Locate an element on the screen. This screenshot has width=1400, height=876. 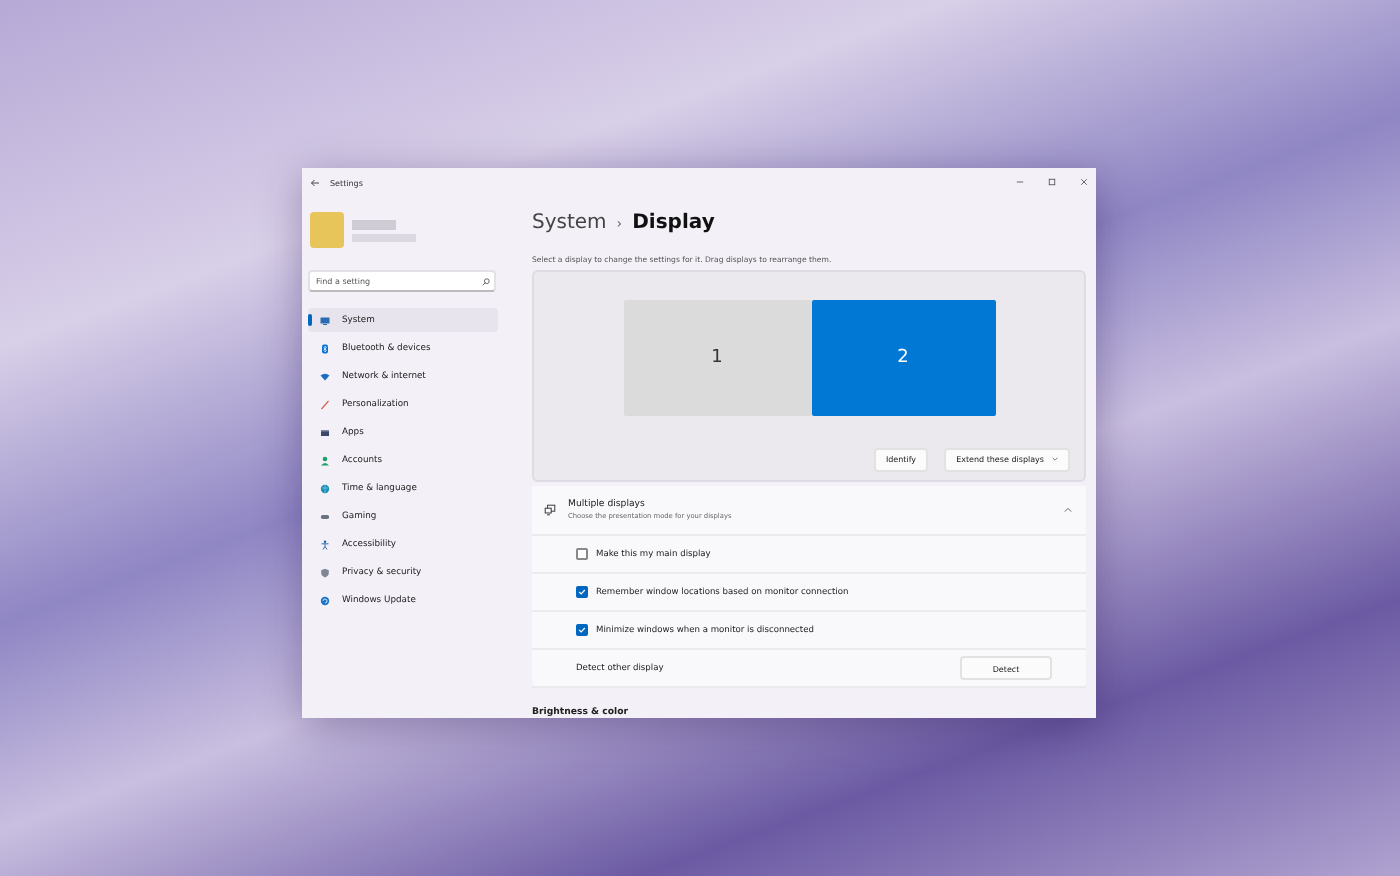
display-tile: 1 is located at coordinates (717, 357).